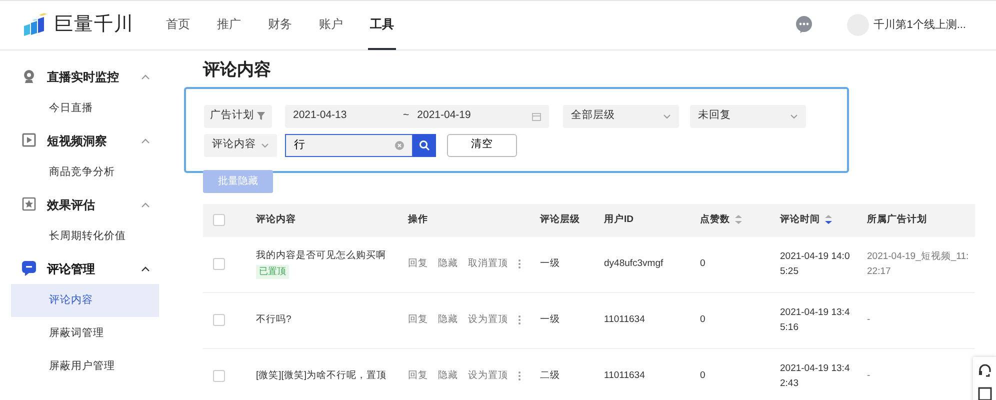  I want to click on column-header: 评论内容, so click(276, 219).